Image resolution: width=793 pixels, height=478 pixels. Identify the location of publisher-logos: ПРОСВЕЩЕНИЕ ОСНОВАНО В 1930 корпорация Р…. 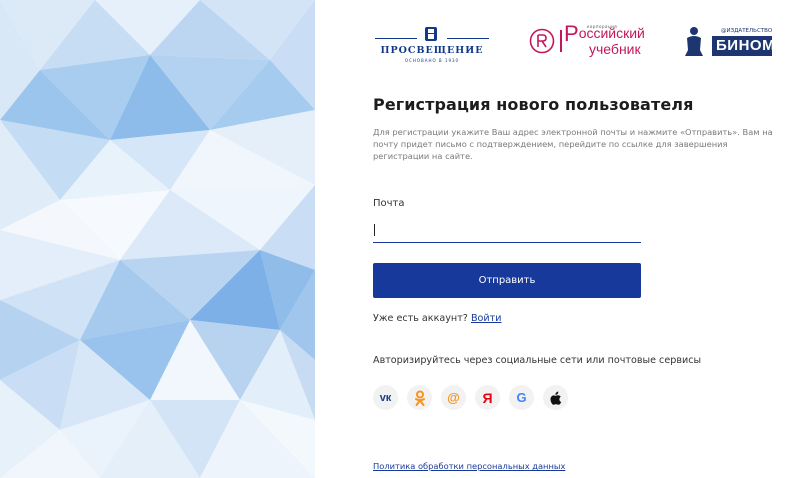
(582, 45).